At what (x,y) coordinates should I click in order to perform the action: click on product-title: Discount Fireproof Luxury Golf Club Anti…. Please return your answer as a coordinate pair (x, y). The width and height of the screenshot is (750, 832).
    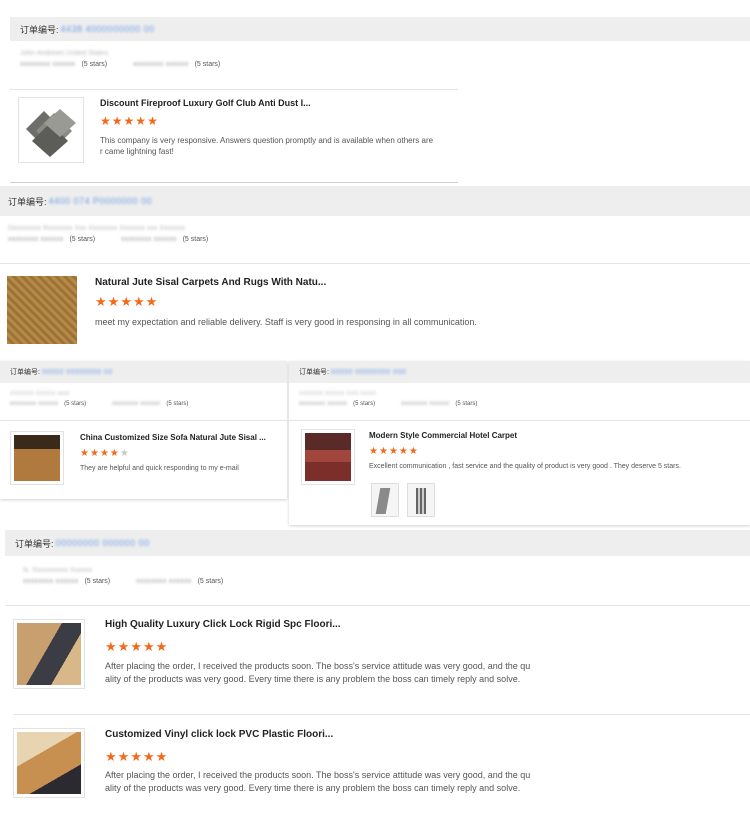
    Looking at the image, I should click on (205, 103).